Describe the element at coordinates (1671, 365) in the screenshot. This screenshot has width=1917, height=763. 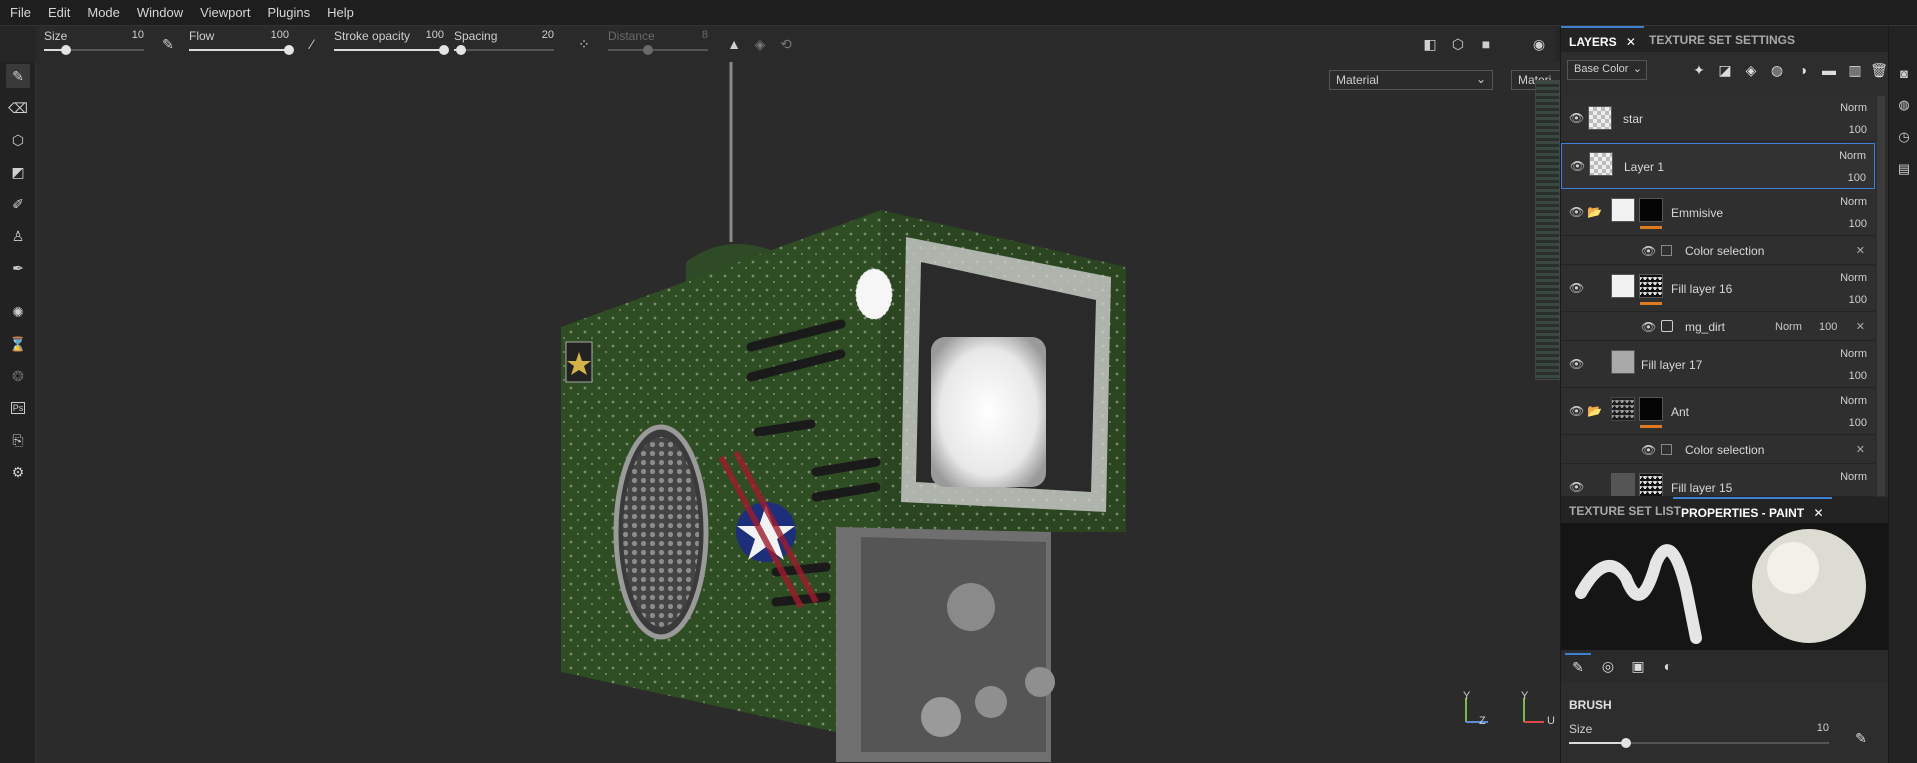
I see `layer-name: Fill layer 17` at that location.